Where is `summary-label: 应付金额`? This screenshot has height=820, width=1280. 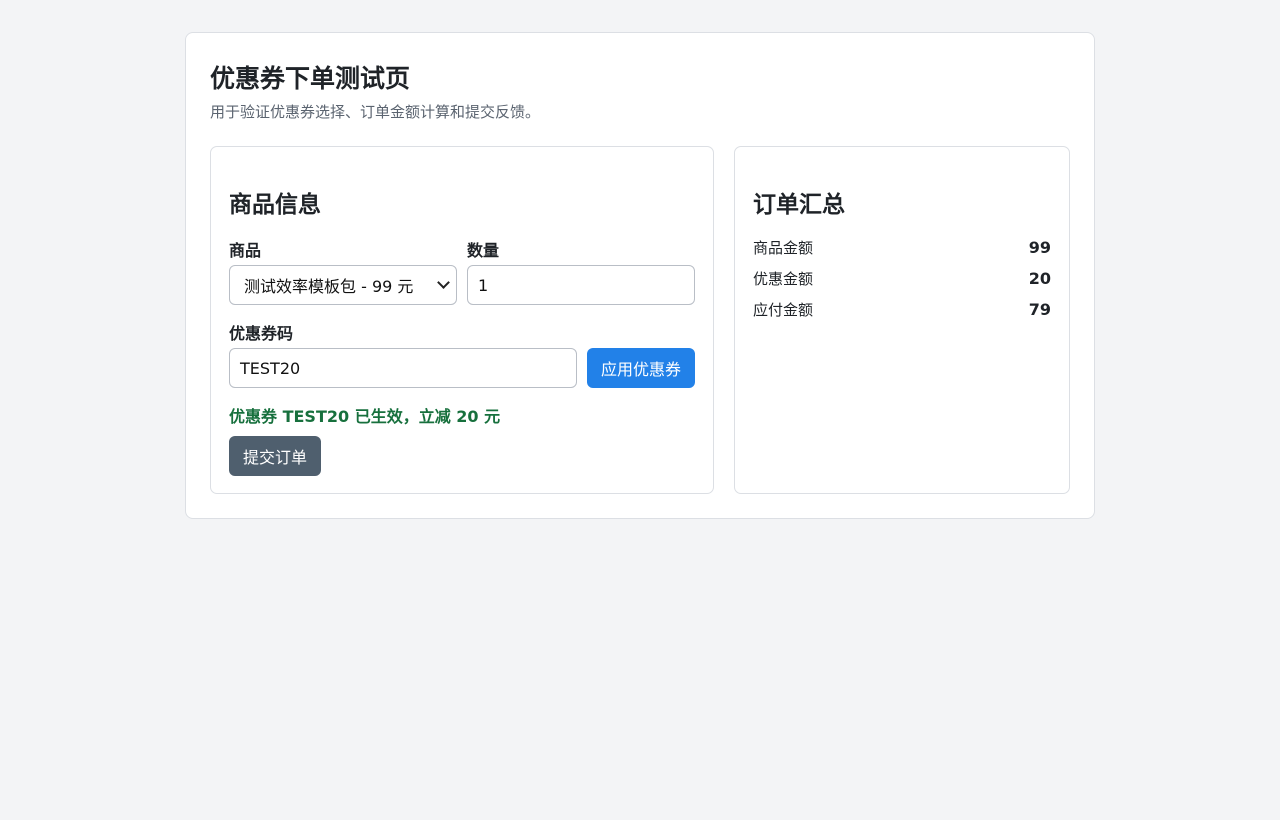
summary-label: 应付金额 is located at coordinates (783, 309).